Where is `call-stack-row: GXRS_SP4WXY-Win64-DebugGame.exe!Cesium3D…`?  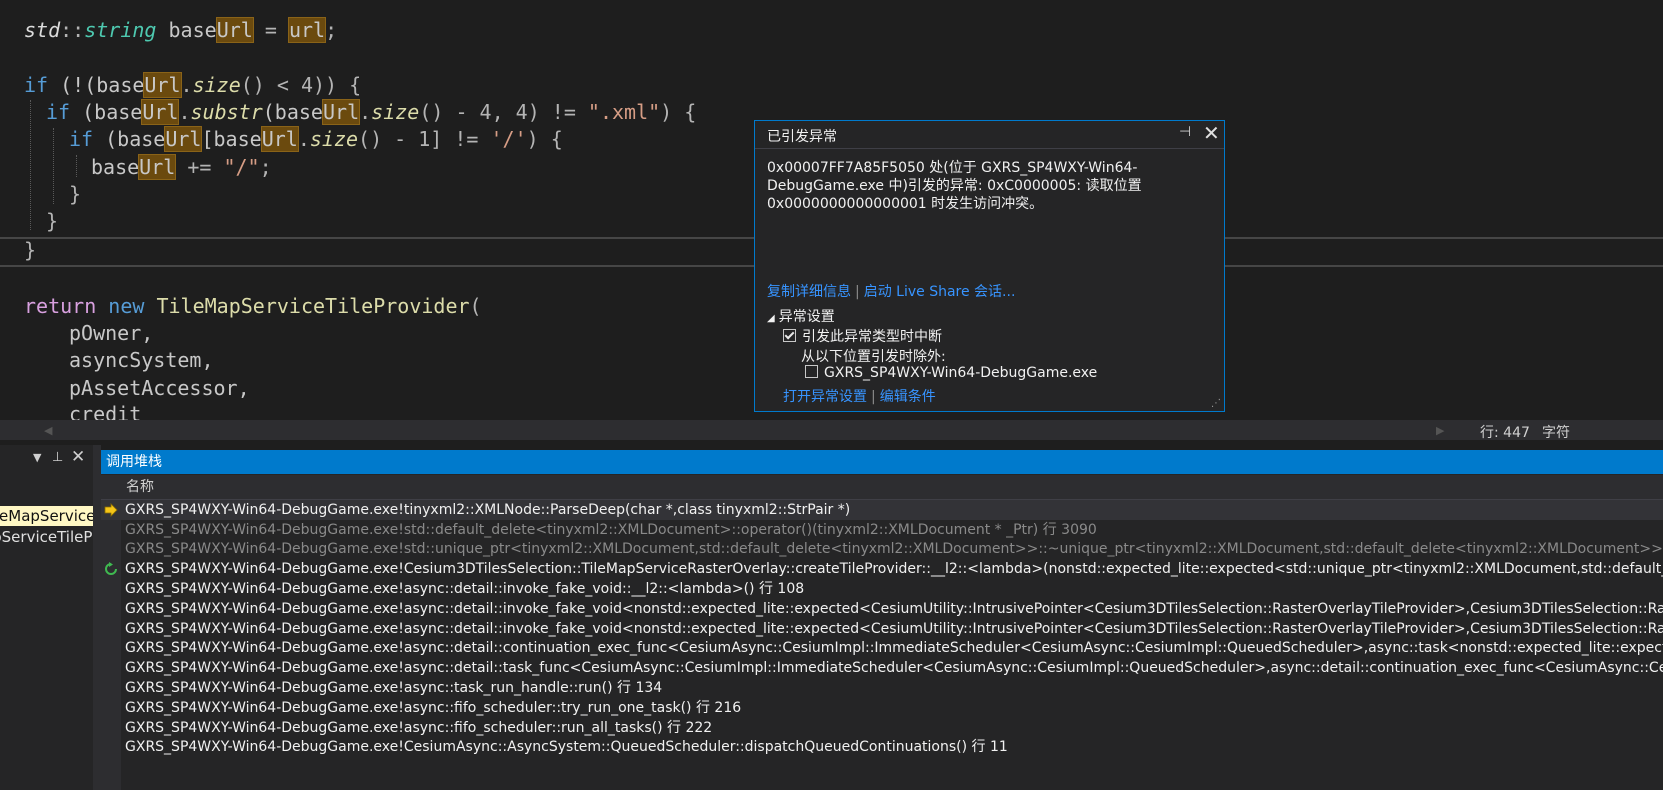
call-stack-row: GXRS_SP4WXY-Win64-DebugGame.exe!Cesium3D… is located at coordinates (882, 569).